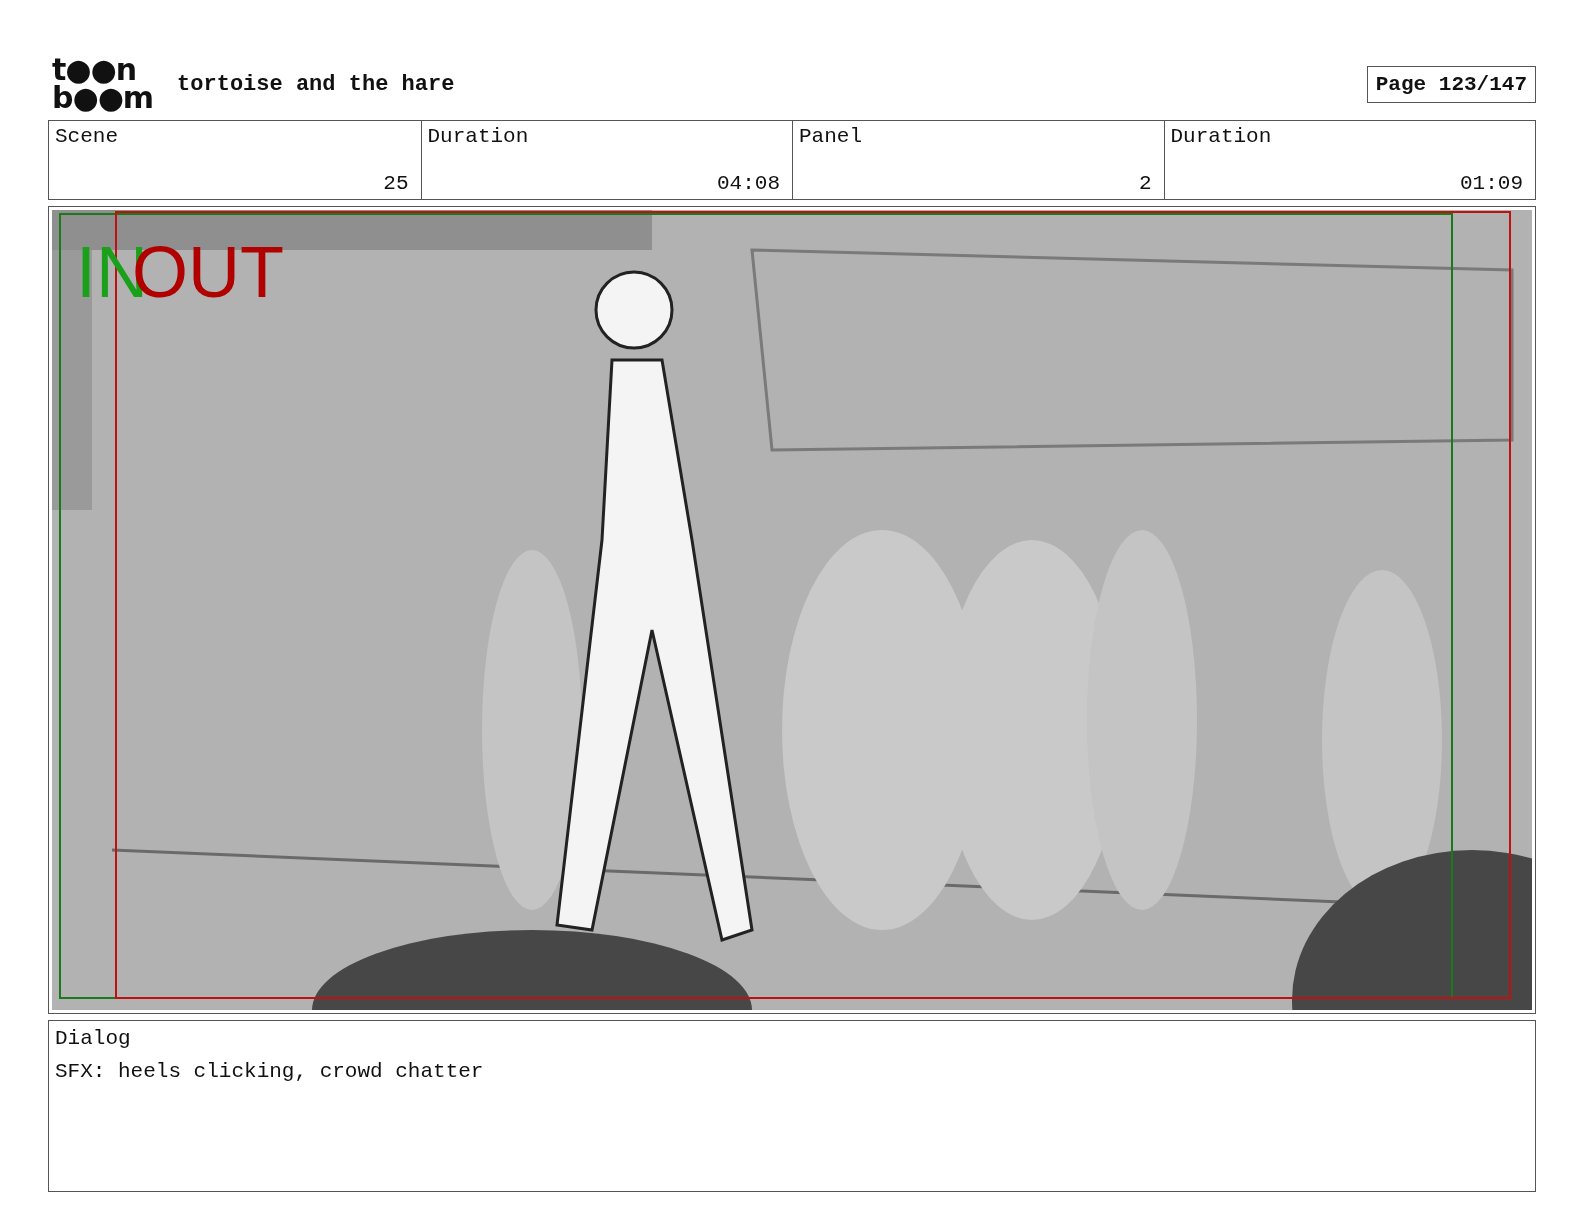  I want to click on field-value: 04:08, so click(748, 183).